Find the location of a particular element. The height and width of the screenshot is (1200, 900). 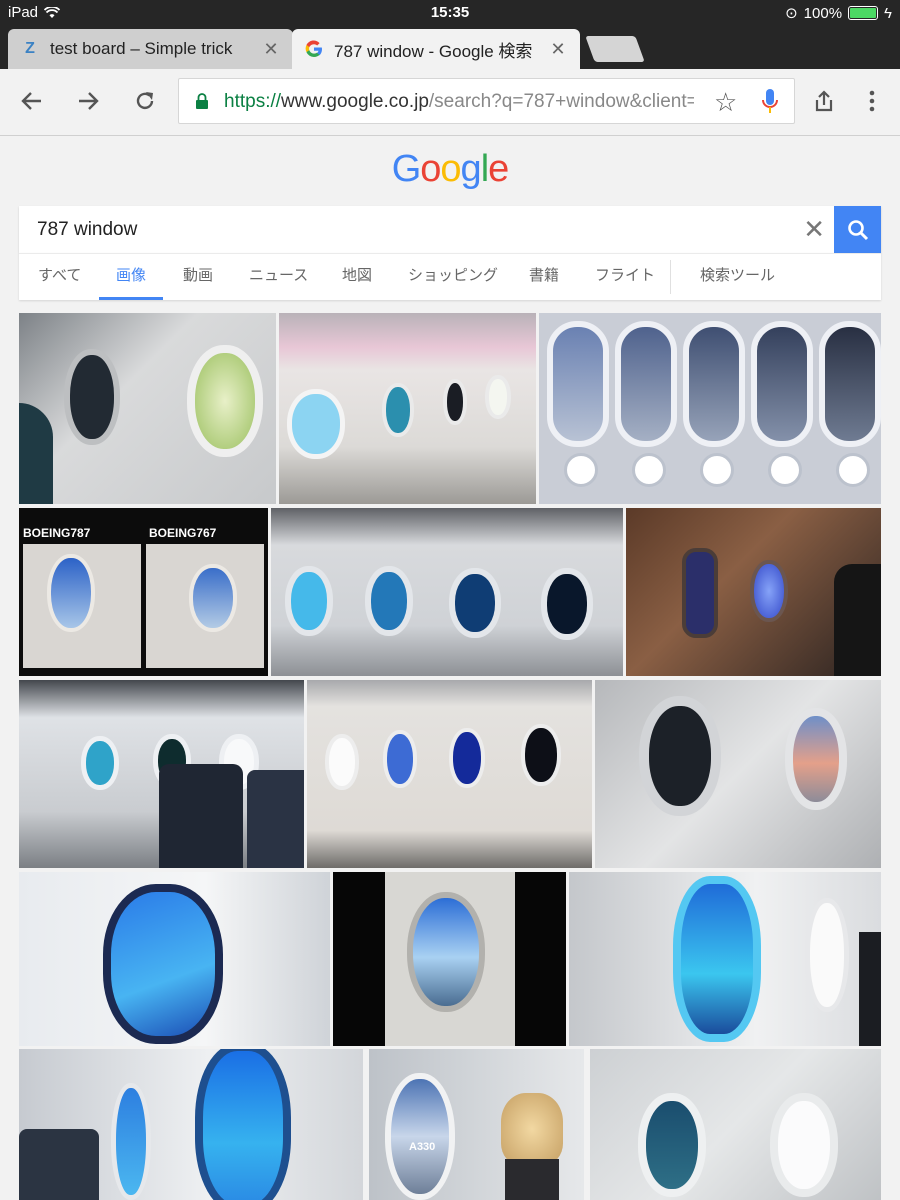

share-button is located at coordinates (824, 101).